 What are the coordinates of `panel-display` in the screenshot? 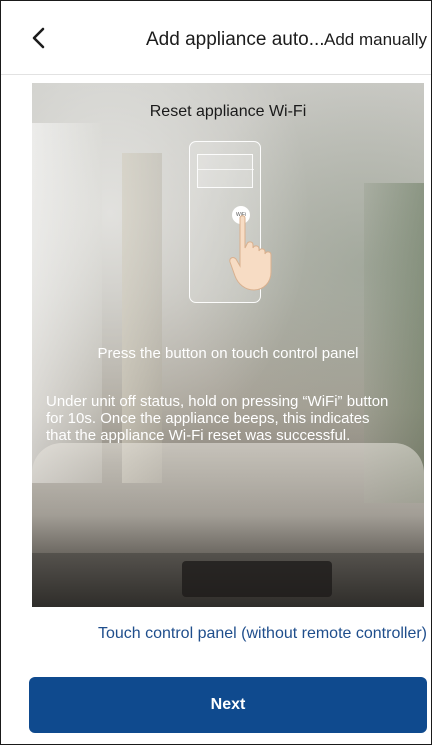 It's located at (225, 171).